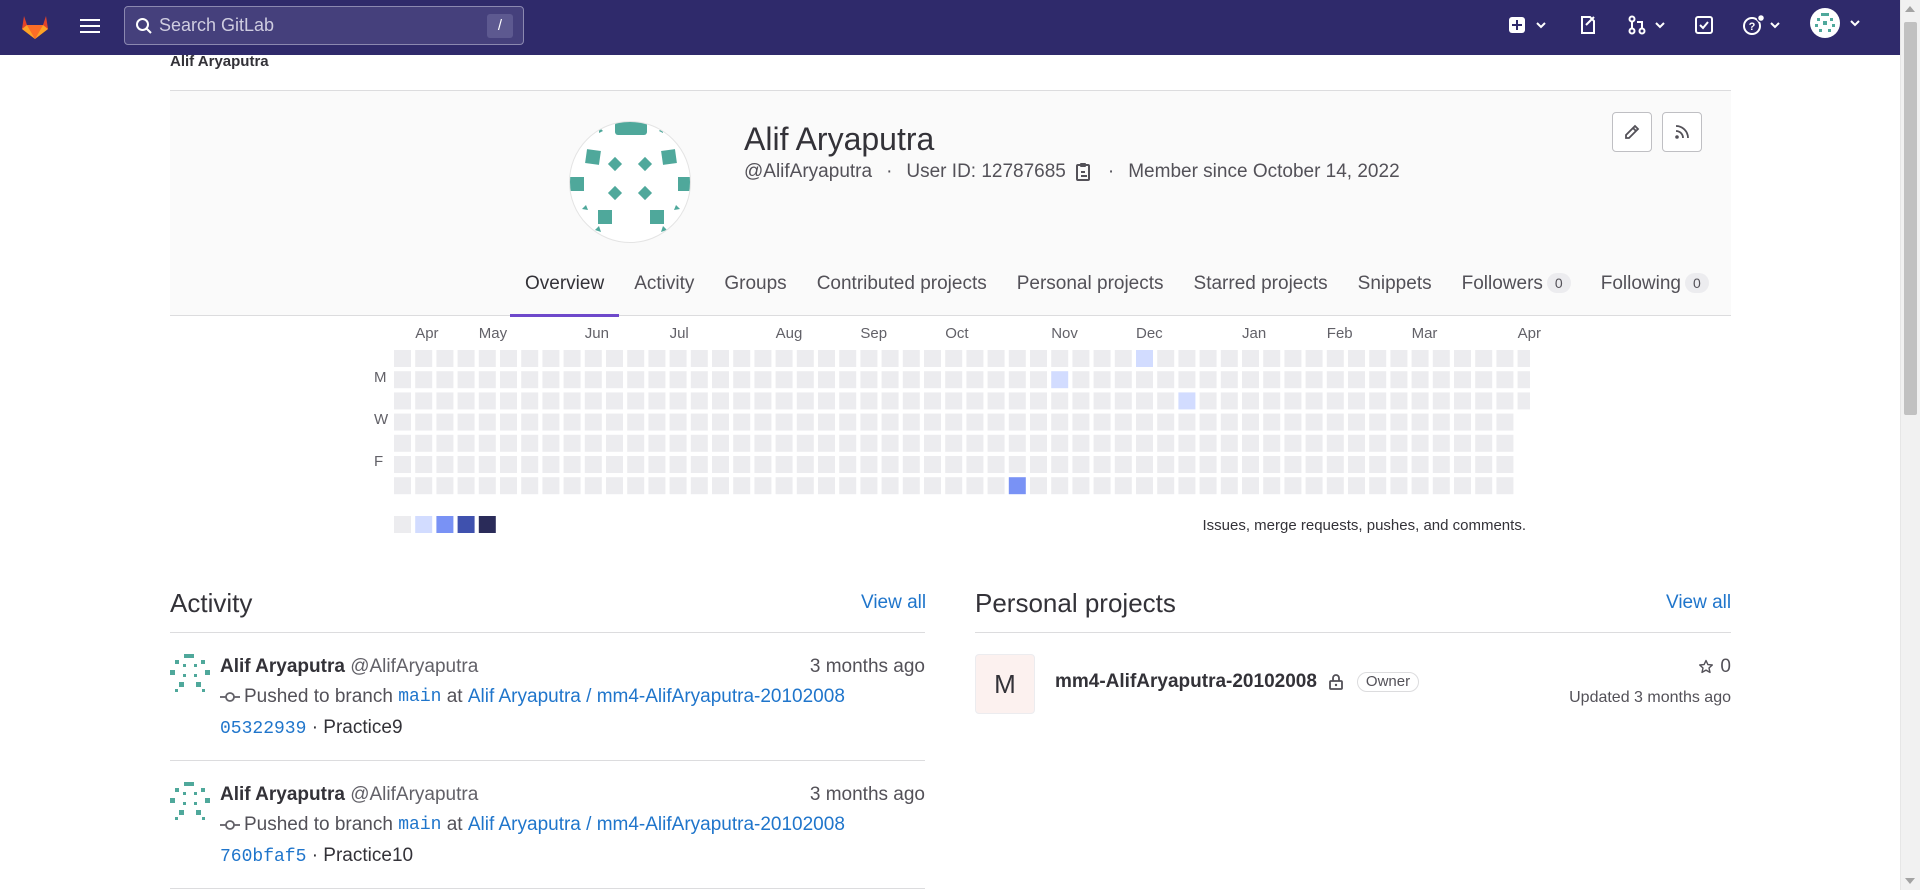  Describe the element at coordinates (263, 729) in the screenshot. I see `commit-sha-link: 05322939` at that location.